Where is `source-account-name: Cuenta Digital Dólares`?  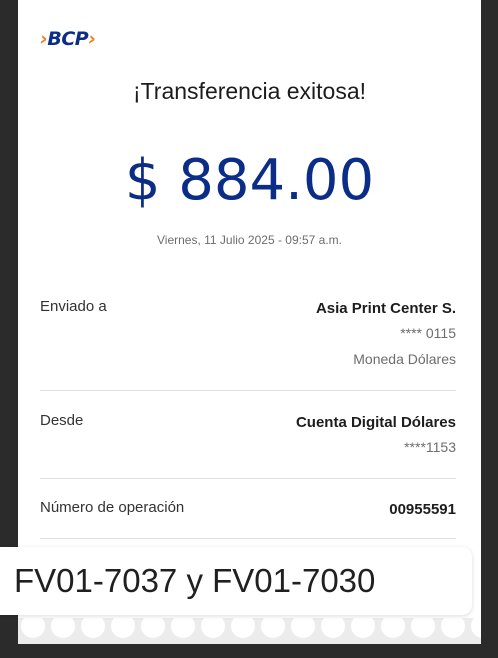
source-account-name: Cuenta Digital Dólares is located at coordinates (375, 422).